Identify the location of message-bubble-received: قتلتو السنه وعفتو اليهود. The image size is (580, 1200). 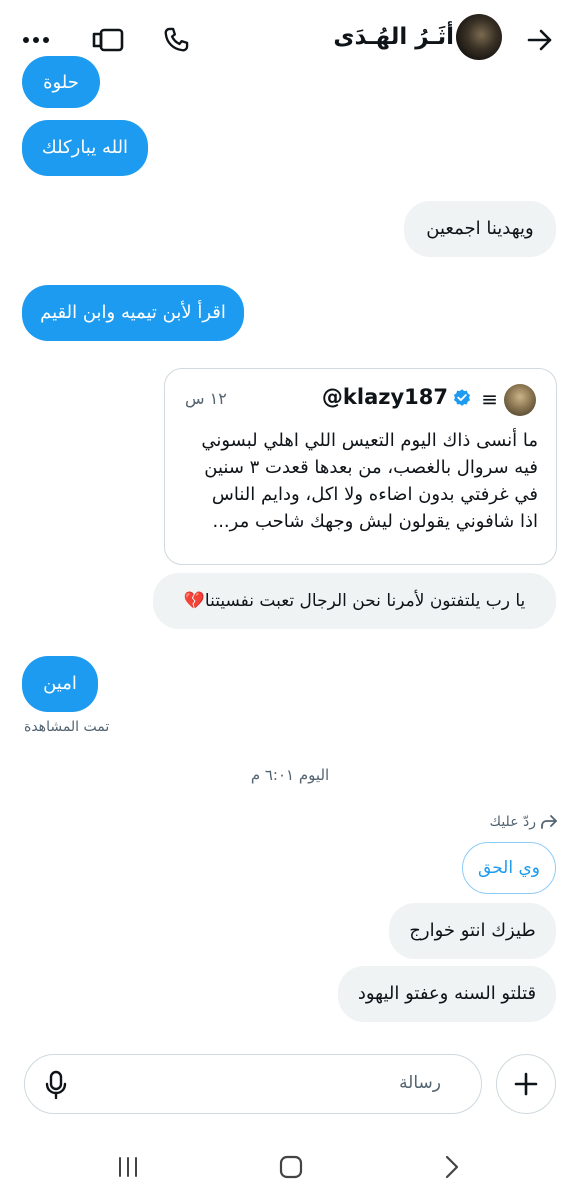
(447, 994).